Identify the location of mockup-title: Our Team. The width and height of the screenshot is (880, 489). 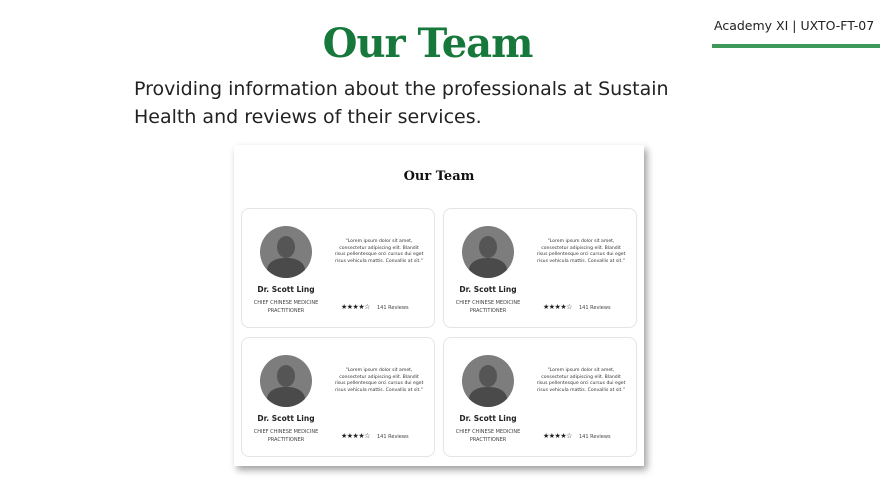
(439, 176).